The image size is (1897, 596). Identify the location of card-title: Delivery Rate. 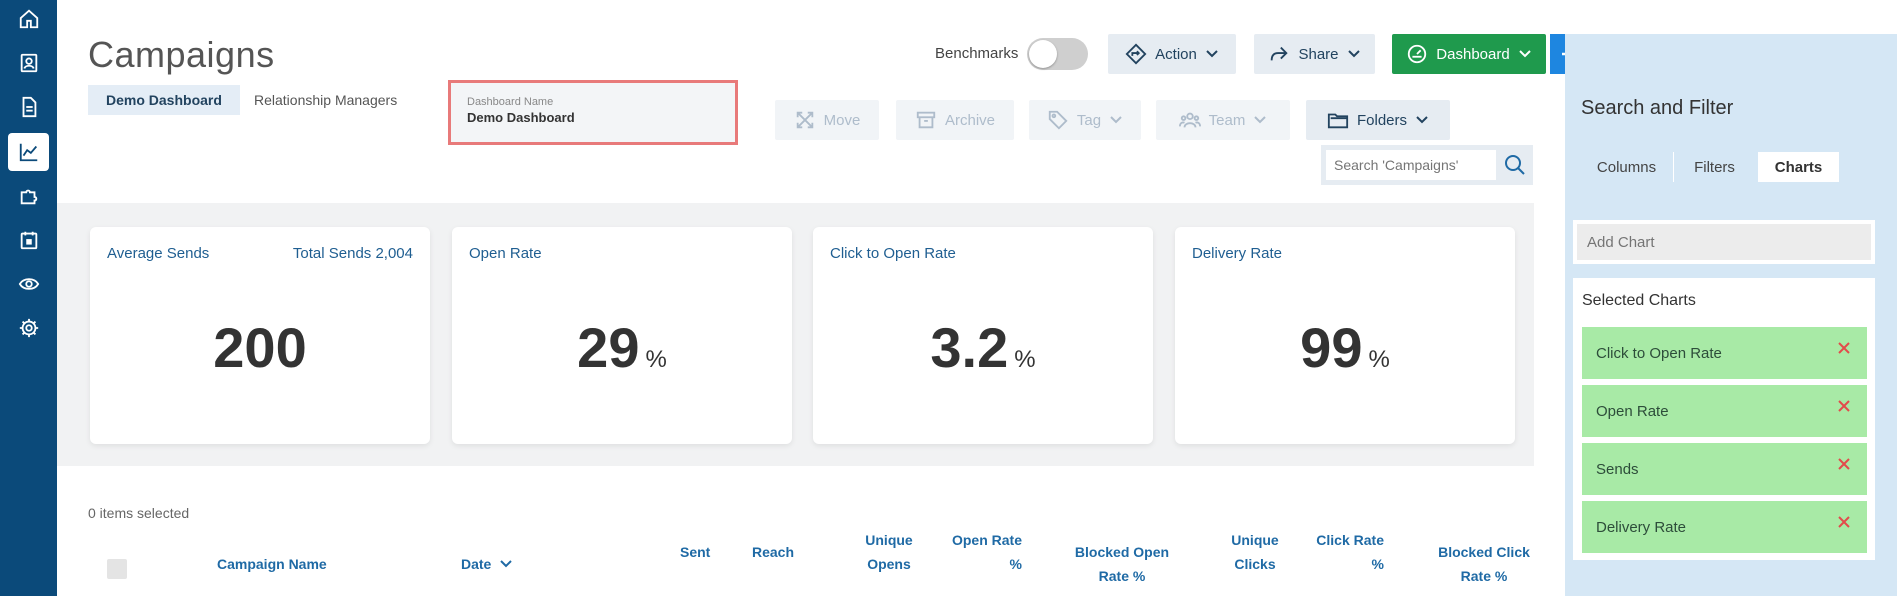
(1237, 253).